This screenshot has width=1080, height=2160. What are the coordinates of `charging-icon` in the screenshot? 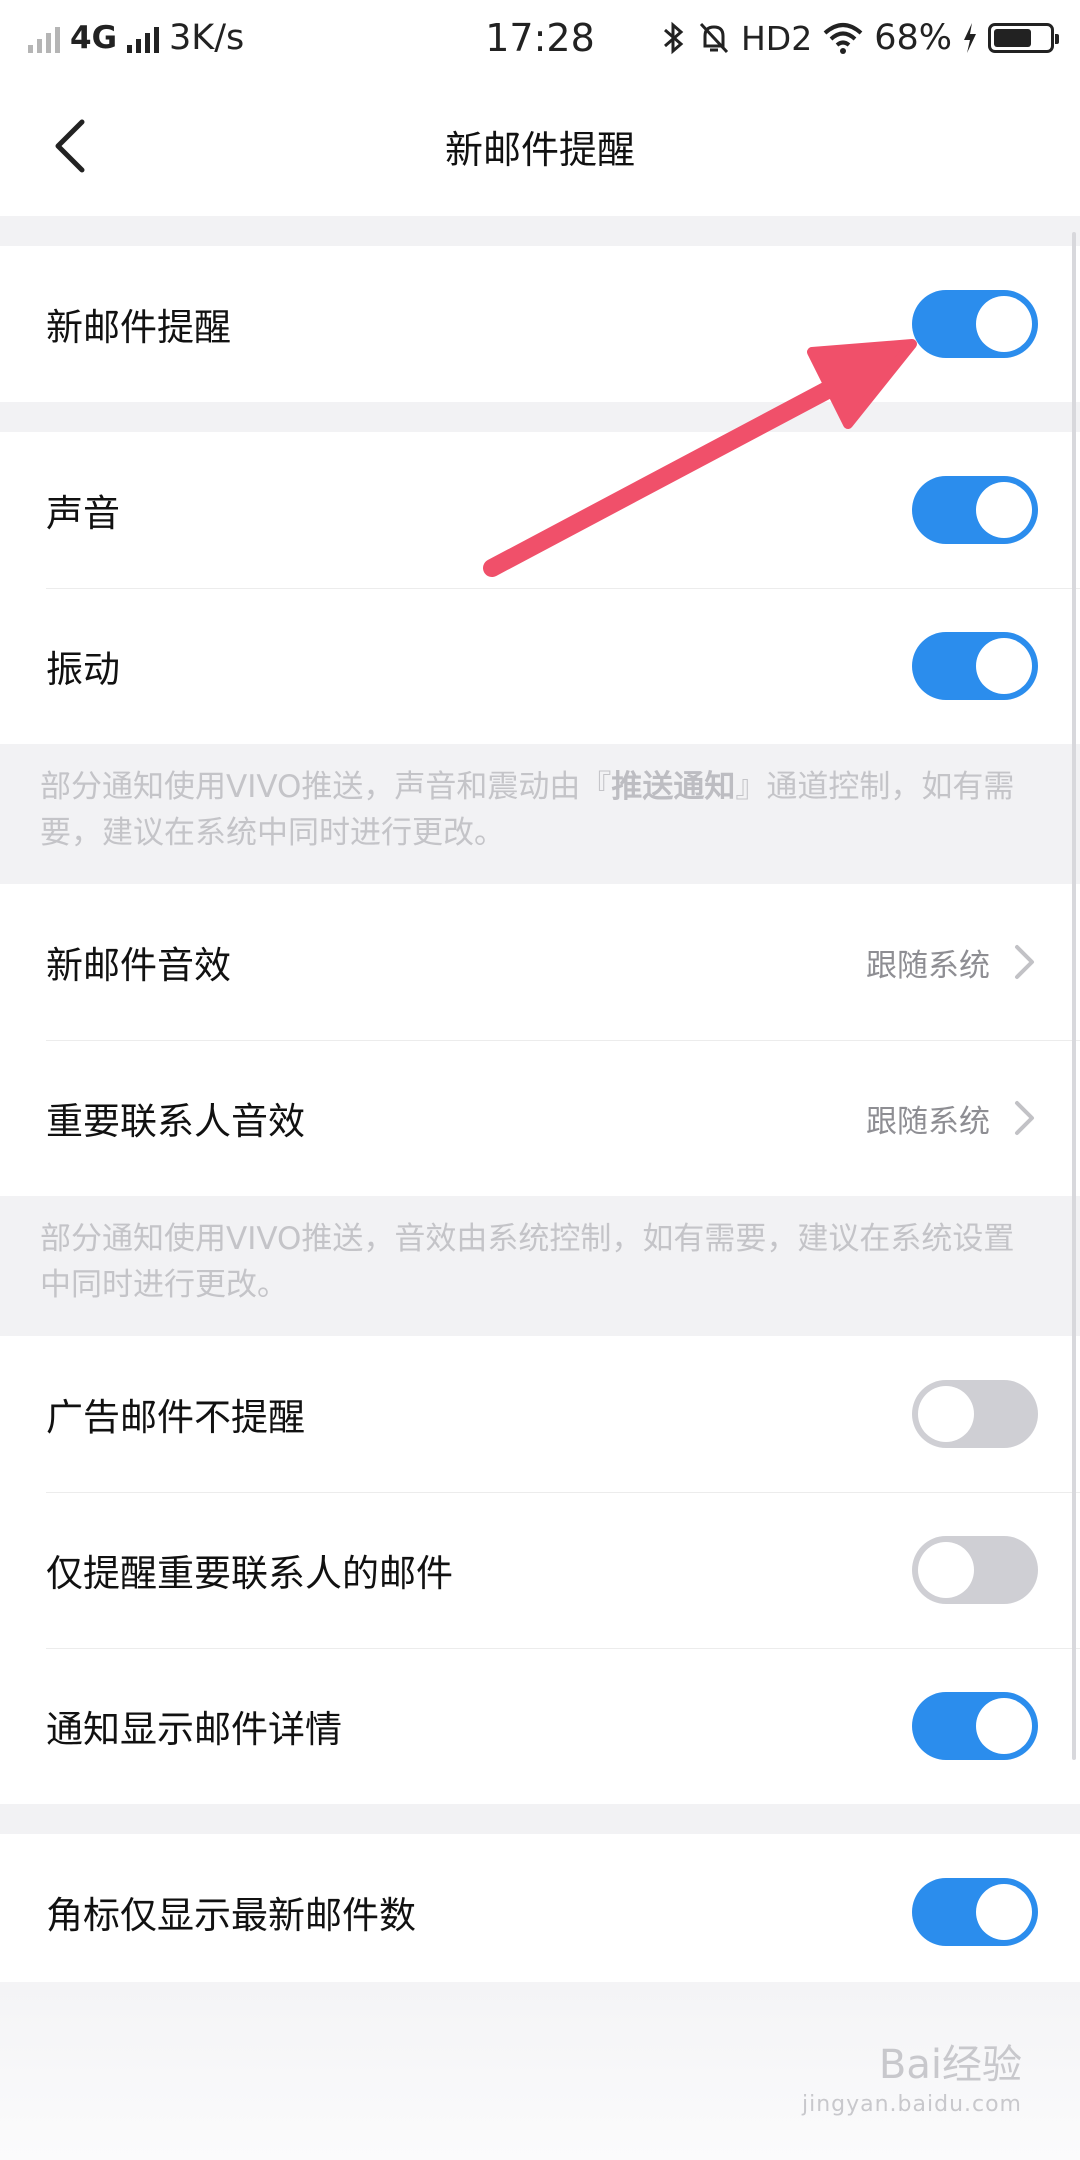 It's located at (970, 38).